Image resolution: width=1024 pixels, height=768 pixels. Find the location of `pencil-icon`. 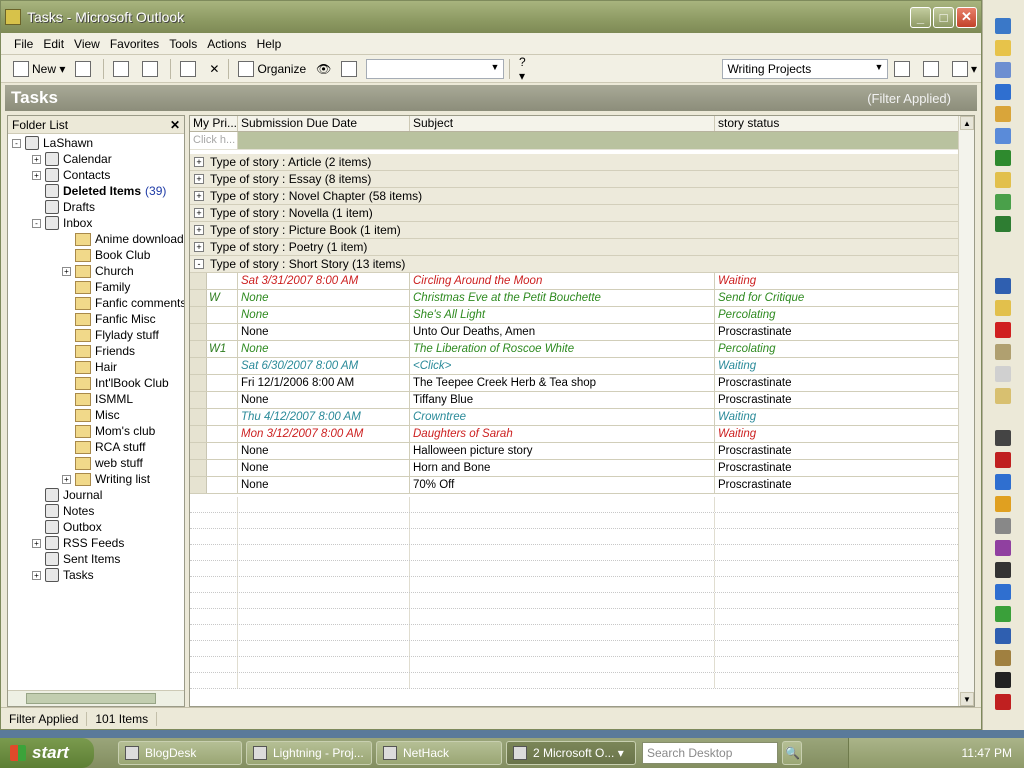

pencil-icon is located at coordinates (1003, 114).